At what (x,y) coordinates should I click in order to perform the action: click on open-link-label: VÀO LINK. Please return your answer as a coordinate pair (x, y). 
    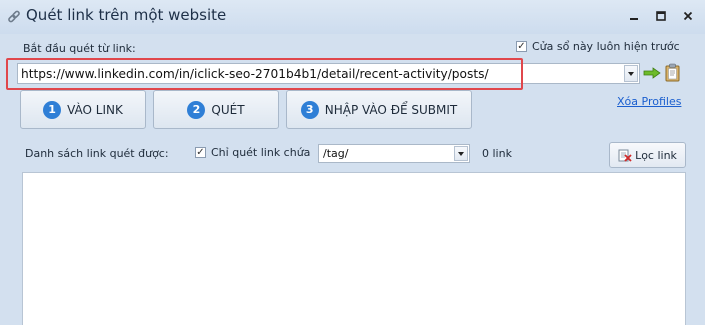
    Looking at the image, I should click on (95, 109).